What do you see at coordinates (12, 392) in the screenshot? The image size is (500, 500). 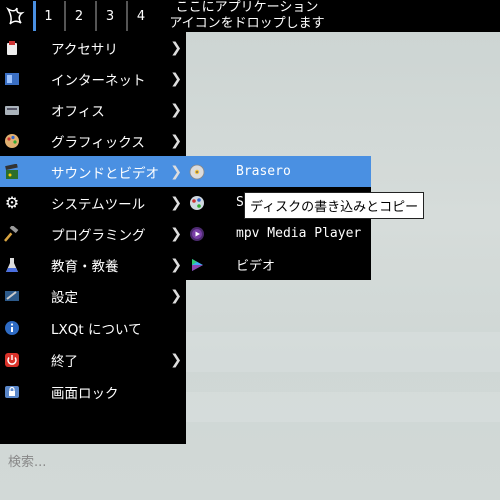 I see `lock-icon` at bounding box center [12, 392].